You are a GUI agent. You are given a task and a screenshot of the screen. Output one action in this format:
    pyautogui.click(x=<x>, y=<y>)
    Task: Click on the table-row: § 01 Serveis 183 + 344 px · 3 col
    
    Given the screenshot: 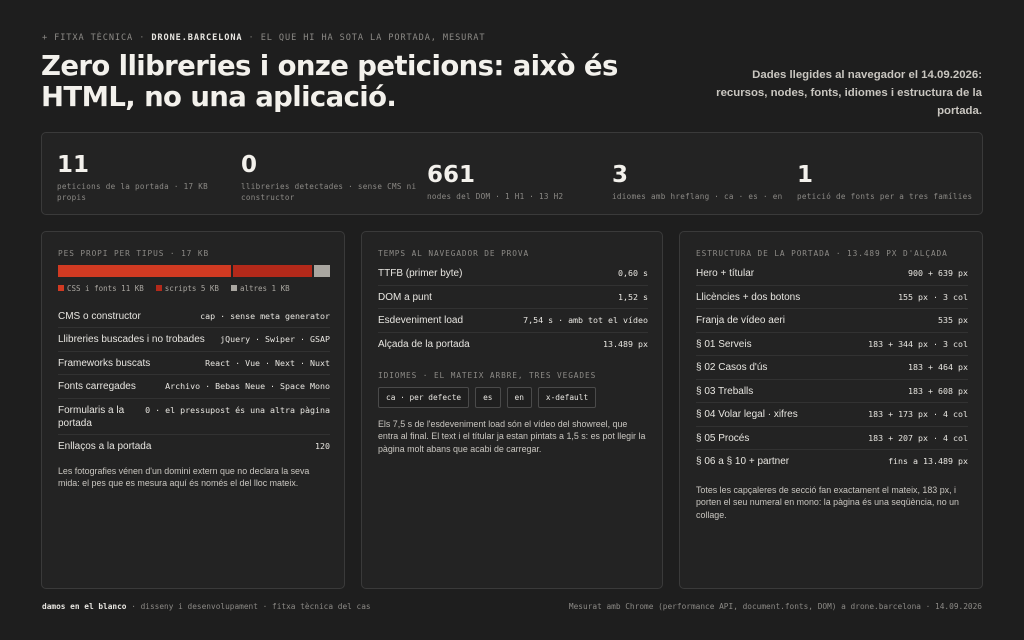 What is the action you would take?
    pyautogui.click(x=832, y=344)
    